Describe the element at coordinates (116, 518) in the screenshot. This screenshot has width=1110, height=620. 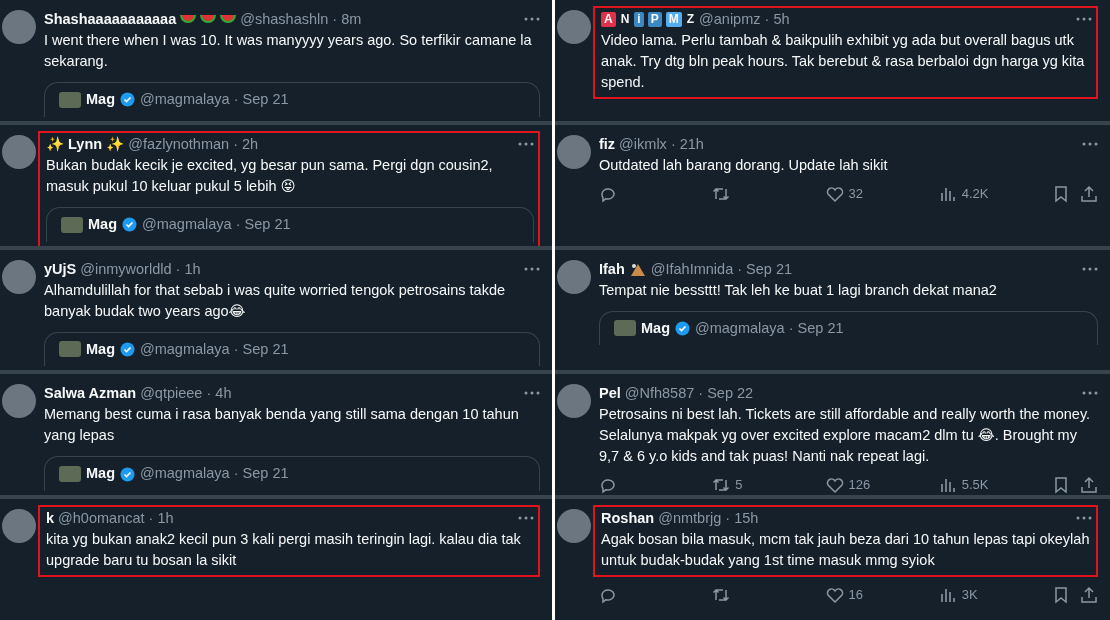
I see `user-handle: @h0omancat · 1h` at that location.